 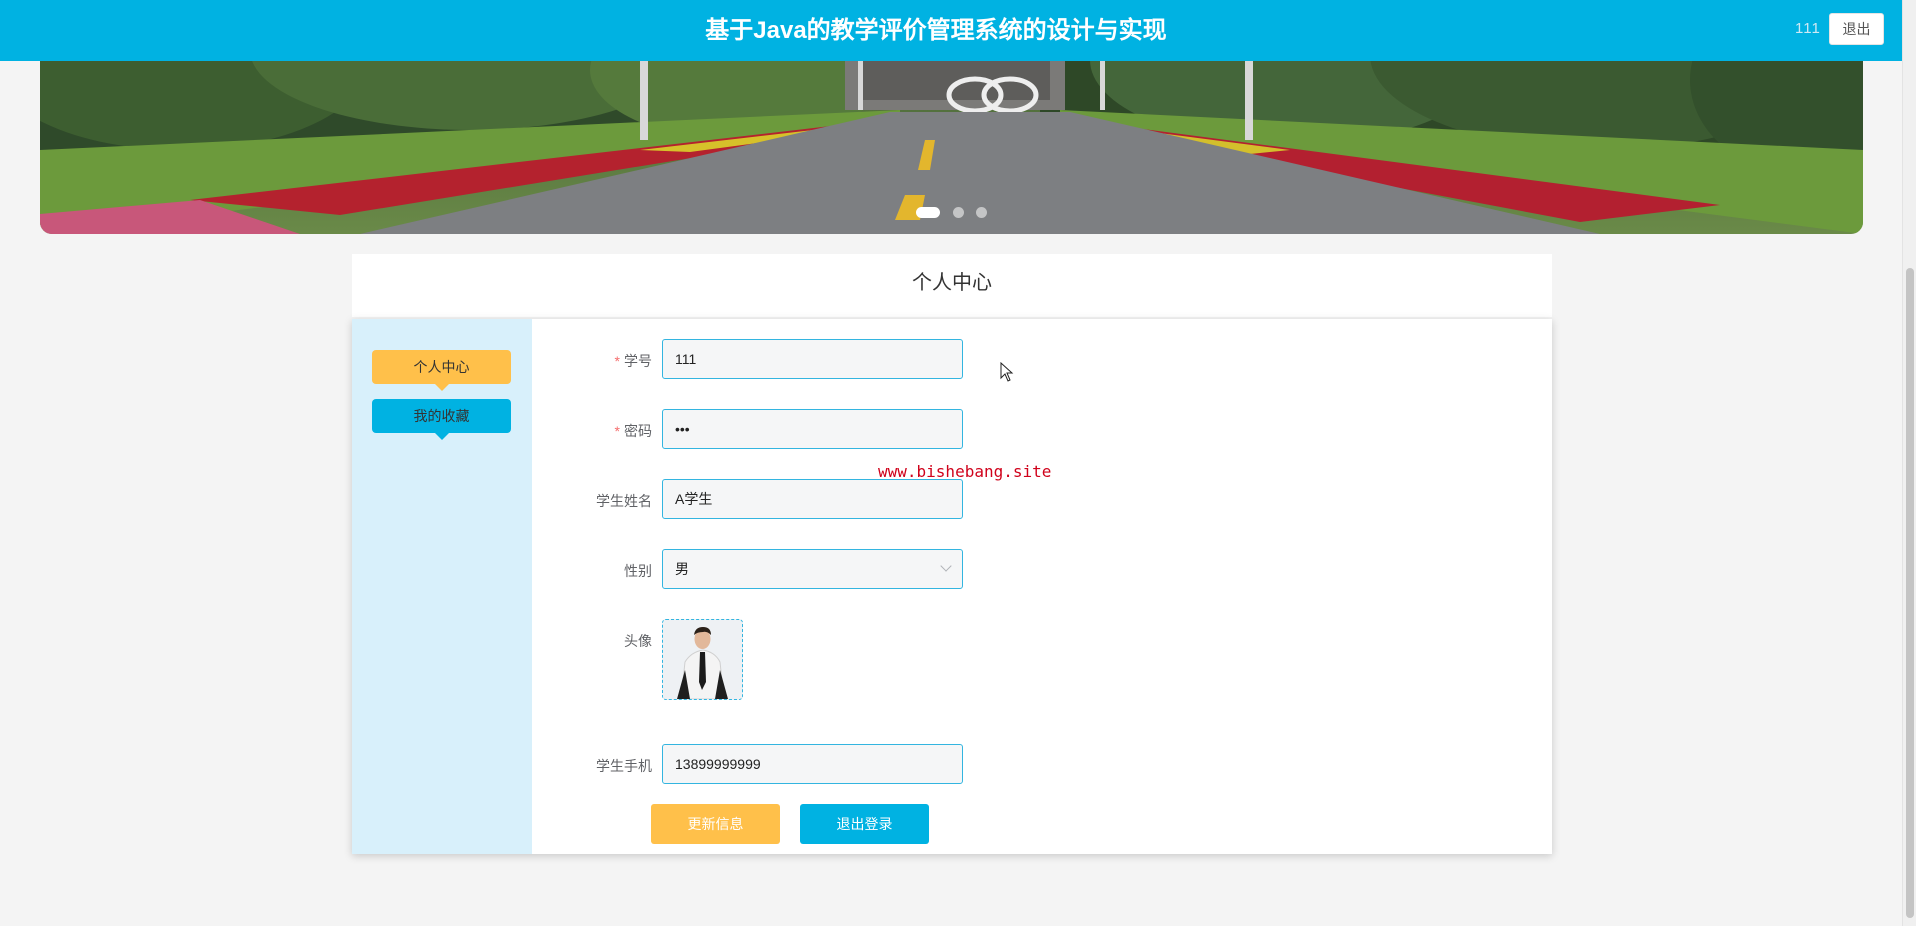 What do you see at coordinates (1808, 28) in the screenshot?
I see `username-label: 111` at bounding box center [1808, 28].